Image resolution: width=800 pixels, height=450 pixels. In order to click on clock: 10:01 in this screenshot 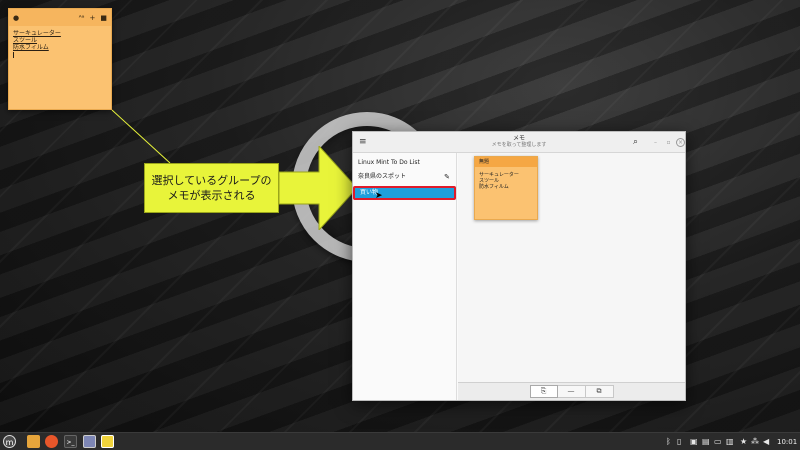, I will do `click(787, 441)`.